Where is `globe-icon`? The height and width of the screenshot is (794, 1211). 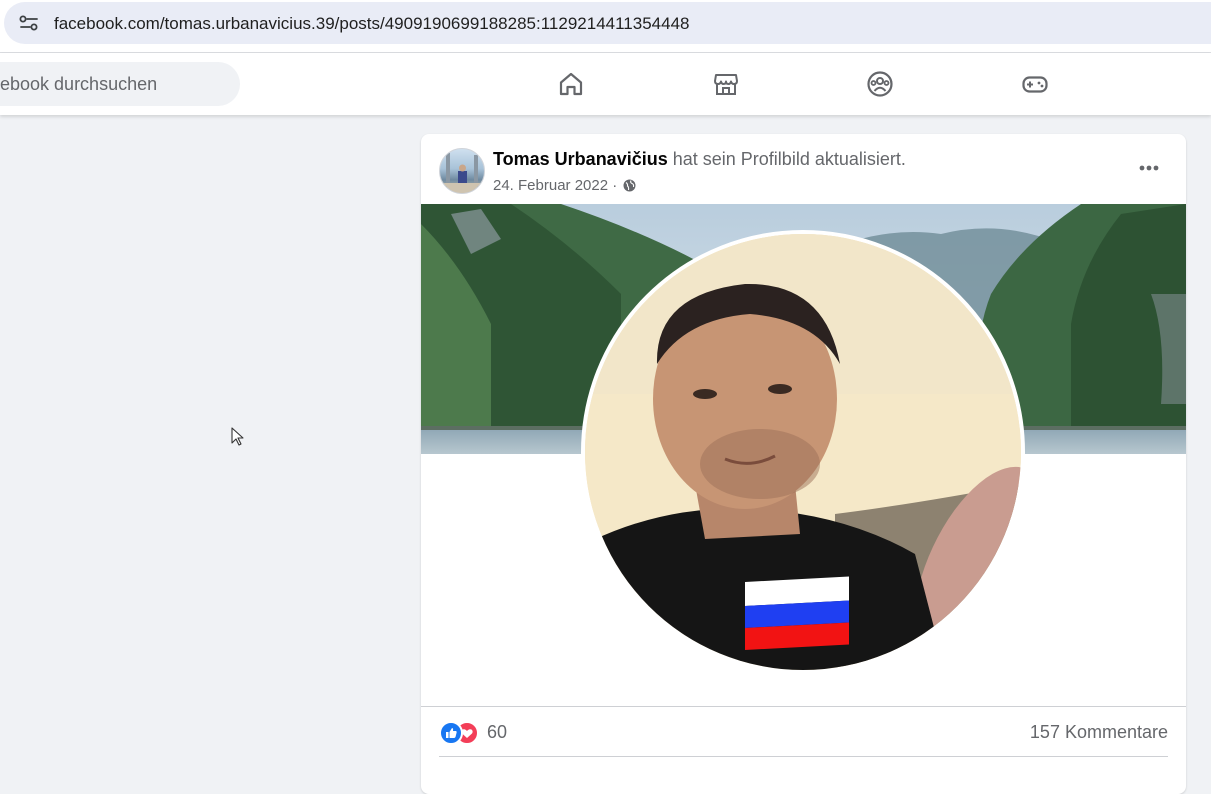
globe-icon is located at coordinates (629, 185).